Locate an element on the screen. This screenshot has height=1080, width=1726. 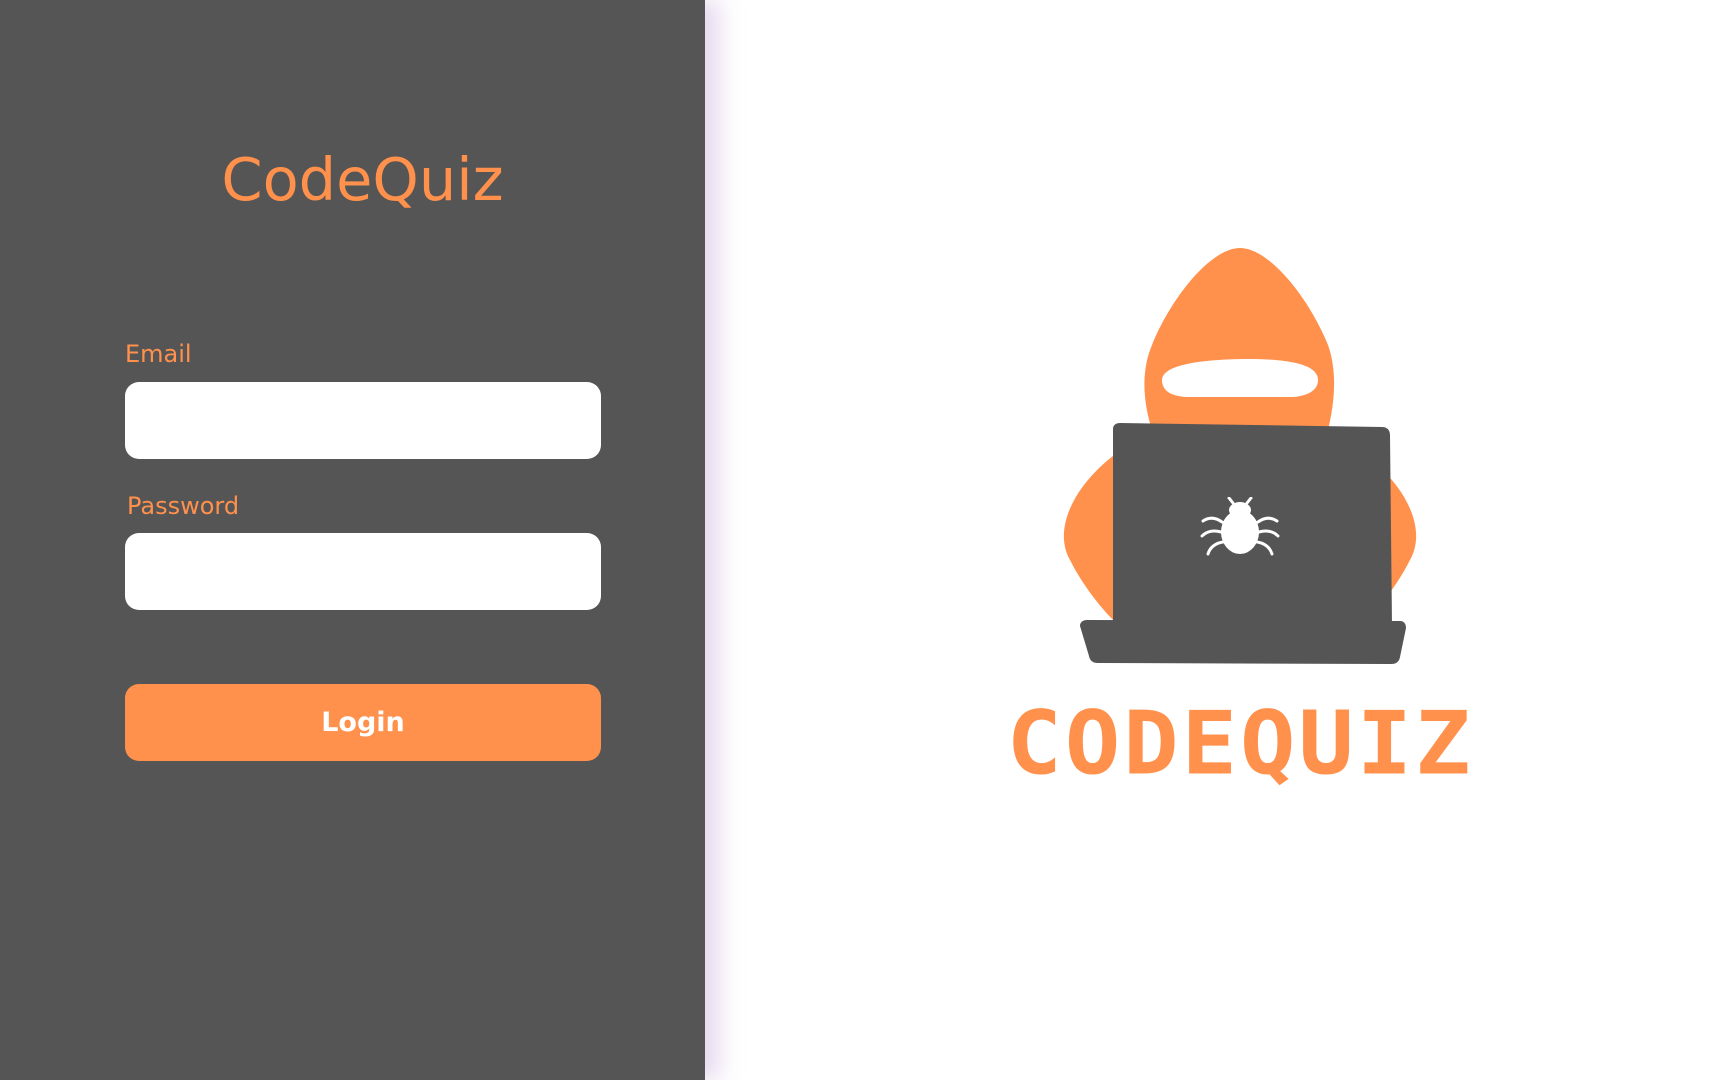
password-label: Password is located at coordinates (183, 506).